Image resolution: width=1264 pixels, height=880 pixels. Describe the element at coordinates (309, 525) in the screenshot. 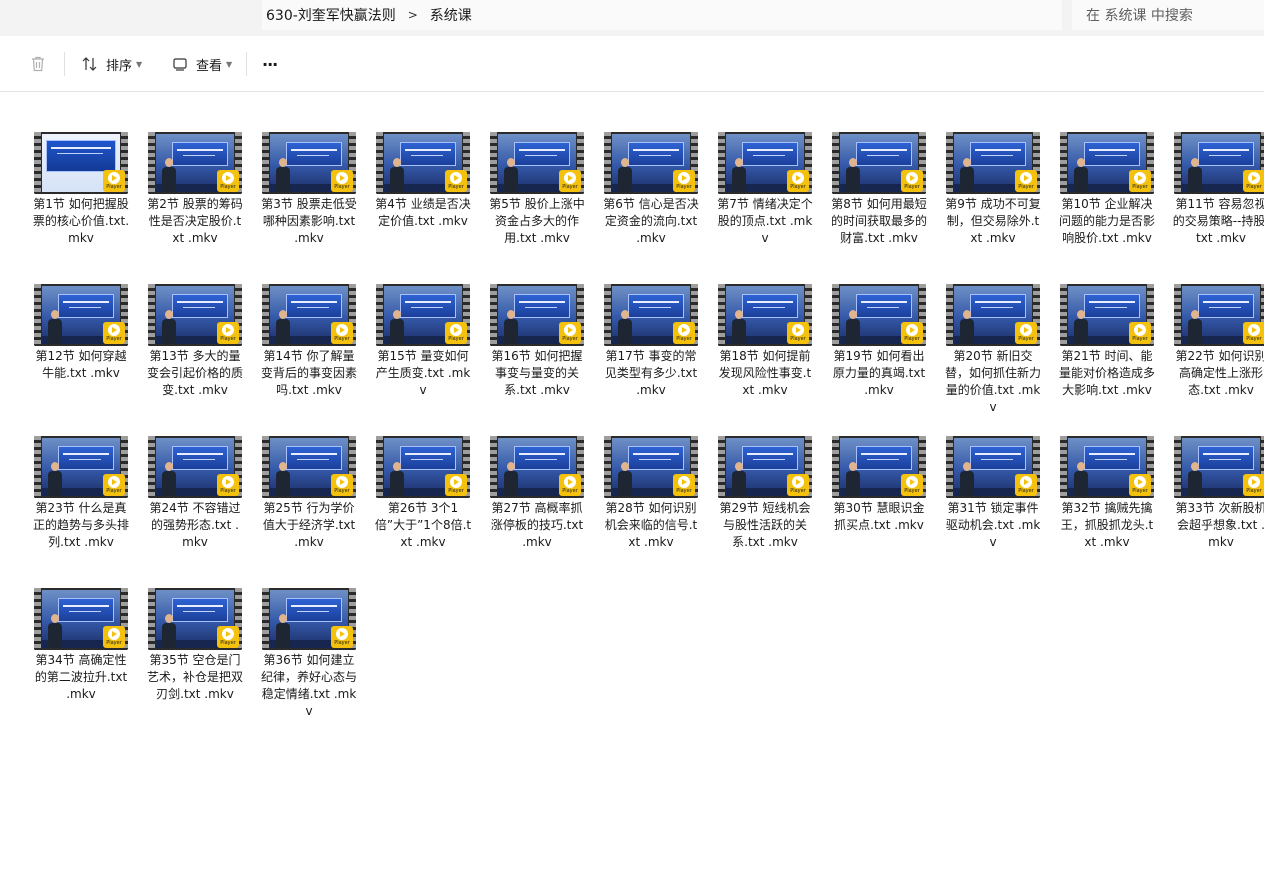

I see `file-name: 第25节 行为学价值大于经济学.txt .mkv` at that location.